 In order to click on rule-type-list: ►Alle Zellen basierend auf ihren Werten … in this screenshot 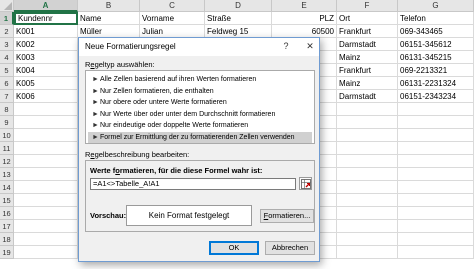, I will do `click(200, 107)`.